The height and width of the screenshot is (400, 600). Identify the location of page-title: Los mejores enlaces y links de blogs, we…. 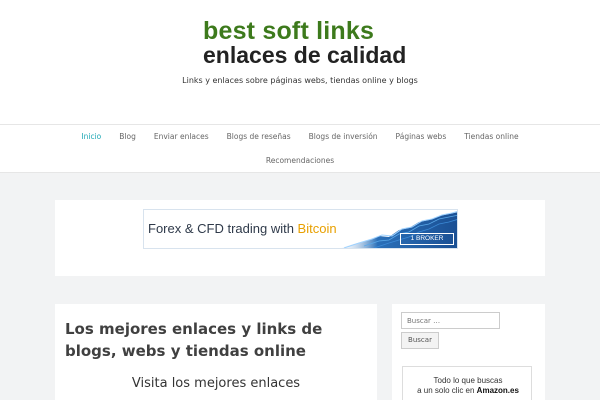
(194, 340).